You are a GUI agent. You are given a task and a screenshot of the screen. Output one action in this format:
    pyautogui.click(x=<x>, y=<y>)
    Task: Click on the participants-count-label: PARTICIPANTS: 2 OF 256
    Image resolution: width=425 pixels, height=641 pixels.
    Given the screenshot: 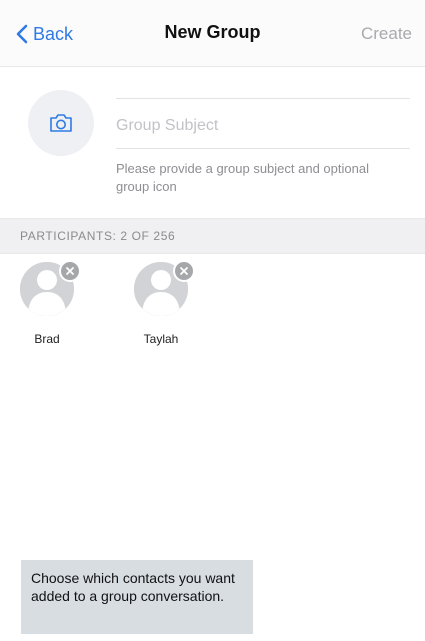 What is the action you would take?
    pyautogui.click(x=98, y=236)
    